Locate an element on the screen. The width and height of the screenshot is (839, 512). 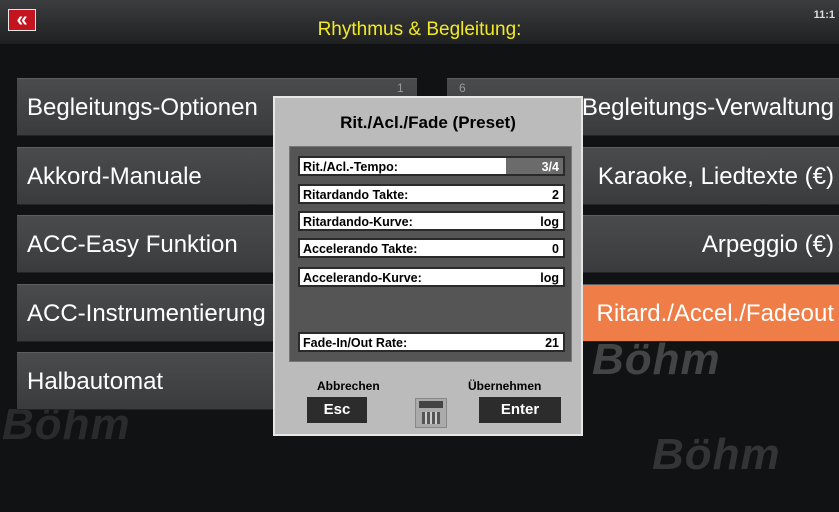
field-accelerando-takte: Accelerando Takte: 0 is located at coordinates (431, 248).